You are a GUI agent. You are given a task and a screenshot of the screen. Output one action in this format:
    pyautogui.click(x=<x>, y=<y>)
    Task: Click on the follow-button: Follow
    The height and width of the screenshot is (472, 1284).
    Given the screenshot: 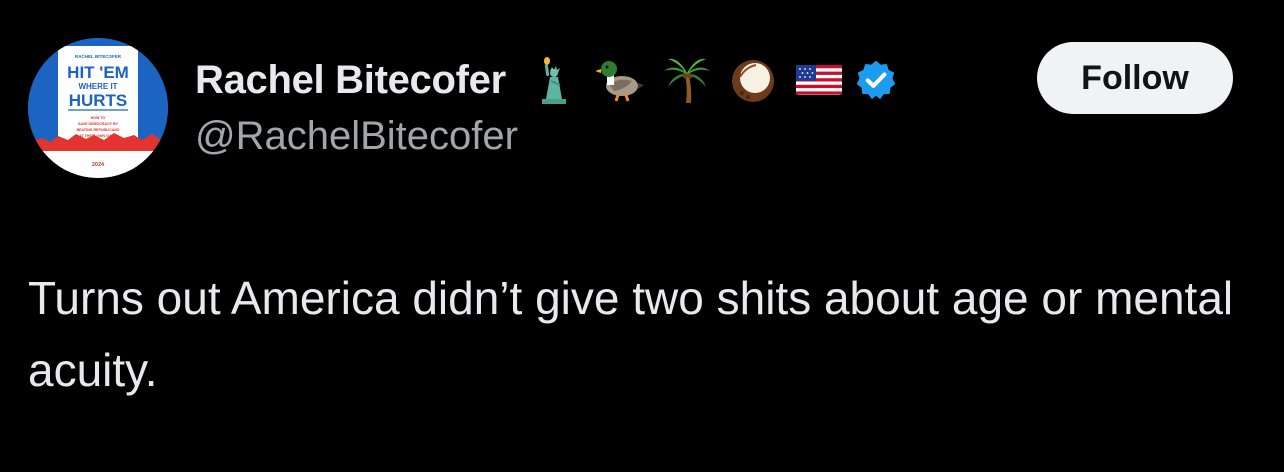 What is the action you would take?
    pyautogui.click(x=1135, y=78)
    